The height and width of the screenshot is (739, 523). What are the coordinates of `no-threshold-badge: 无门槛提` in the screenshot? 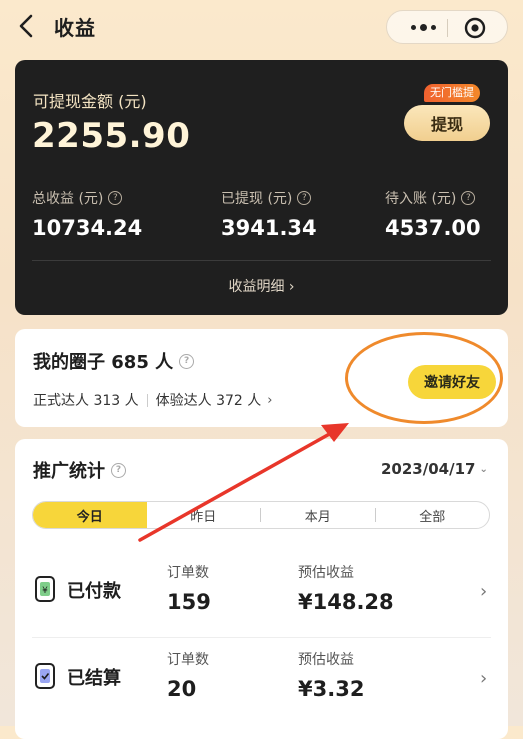 It's located at (452, 93).